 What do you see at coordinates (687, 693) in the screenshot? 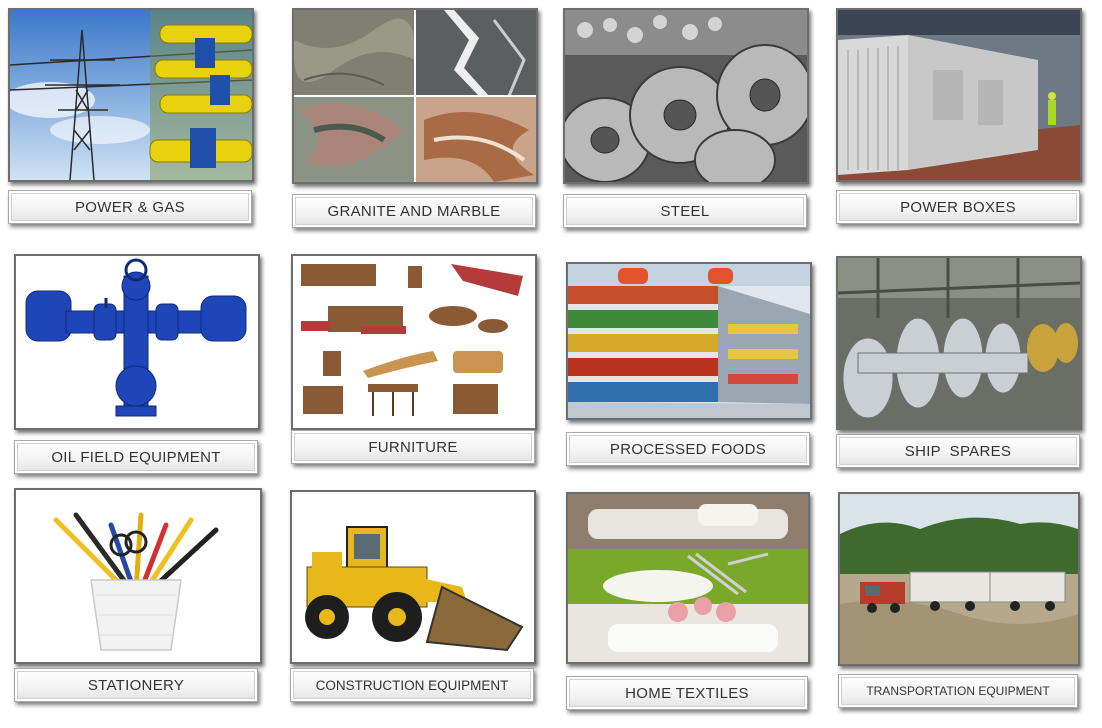
I see `home-textiles-label: HOME TEXTILES` at bounding box center [687, 693].